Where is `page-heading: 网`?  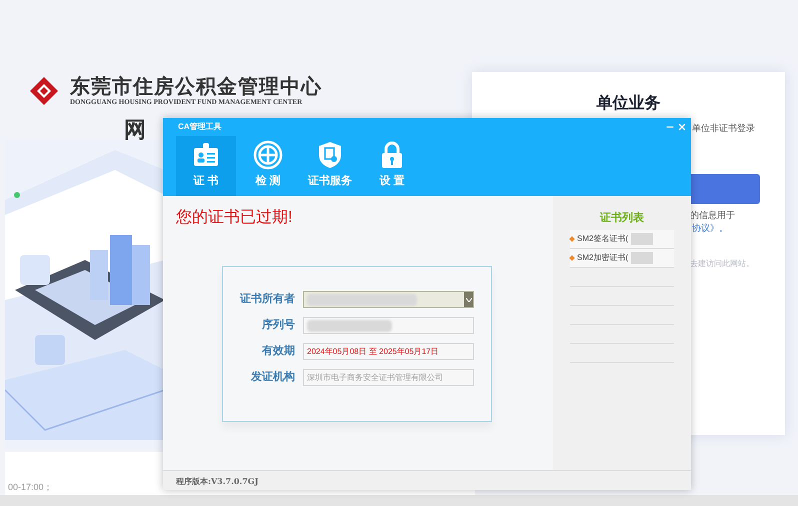 page-heading: 网 is located at coordinates (135, 130).